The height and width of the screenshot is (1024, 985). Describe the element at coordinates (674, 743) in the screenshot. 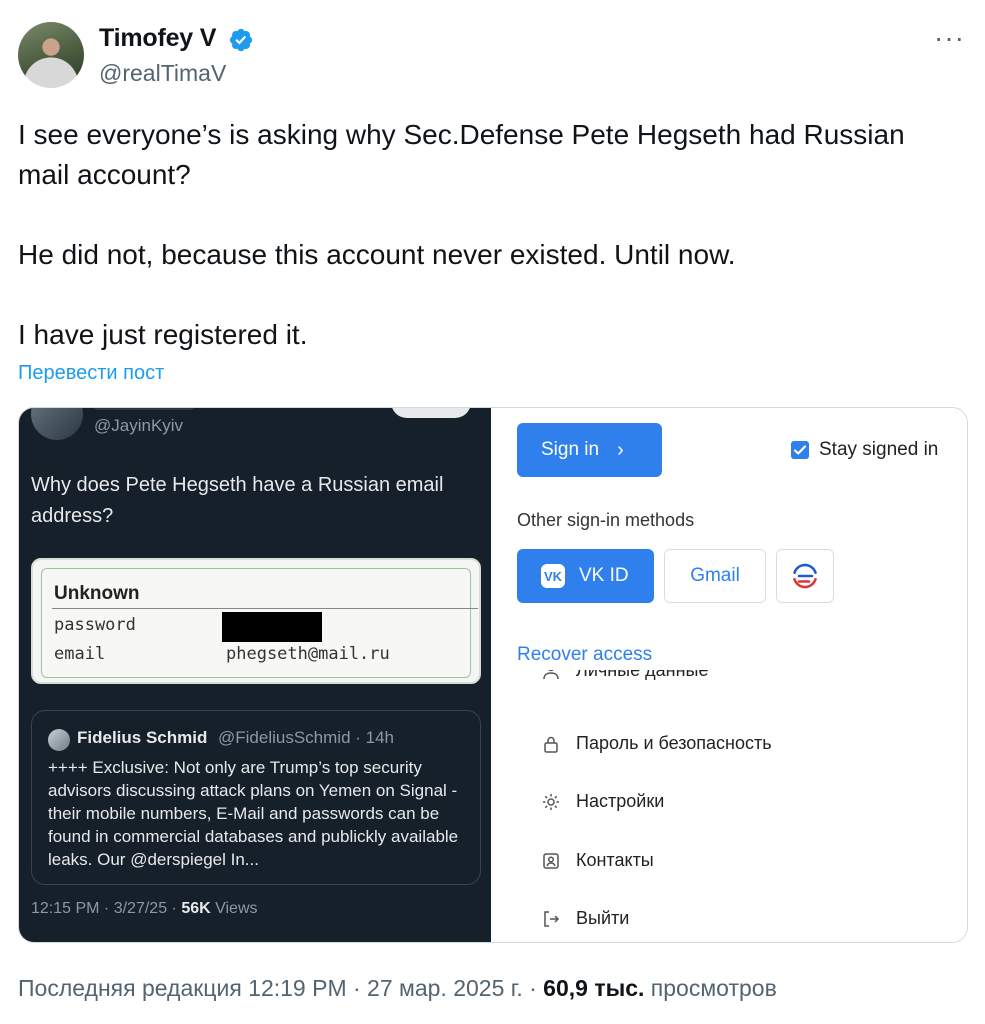

I see `menu-label: Пароль и безопасность` at that location.